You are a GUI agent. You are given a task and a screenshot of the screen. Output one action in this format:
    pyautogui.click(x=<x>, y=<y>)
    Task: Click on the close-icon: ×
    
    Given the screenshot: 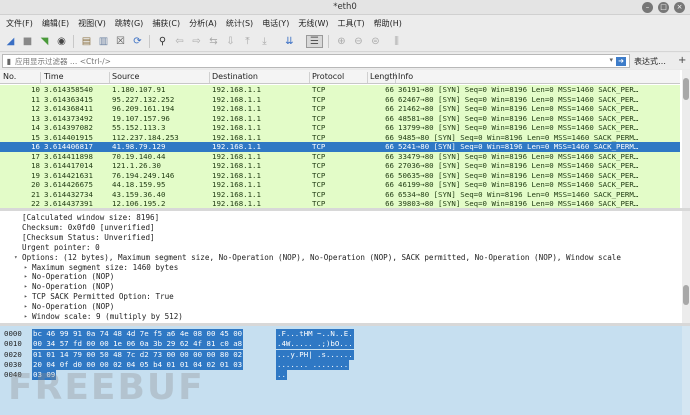 What is the action you would take?
    pyautogui.click(x=679, y=7)
    